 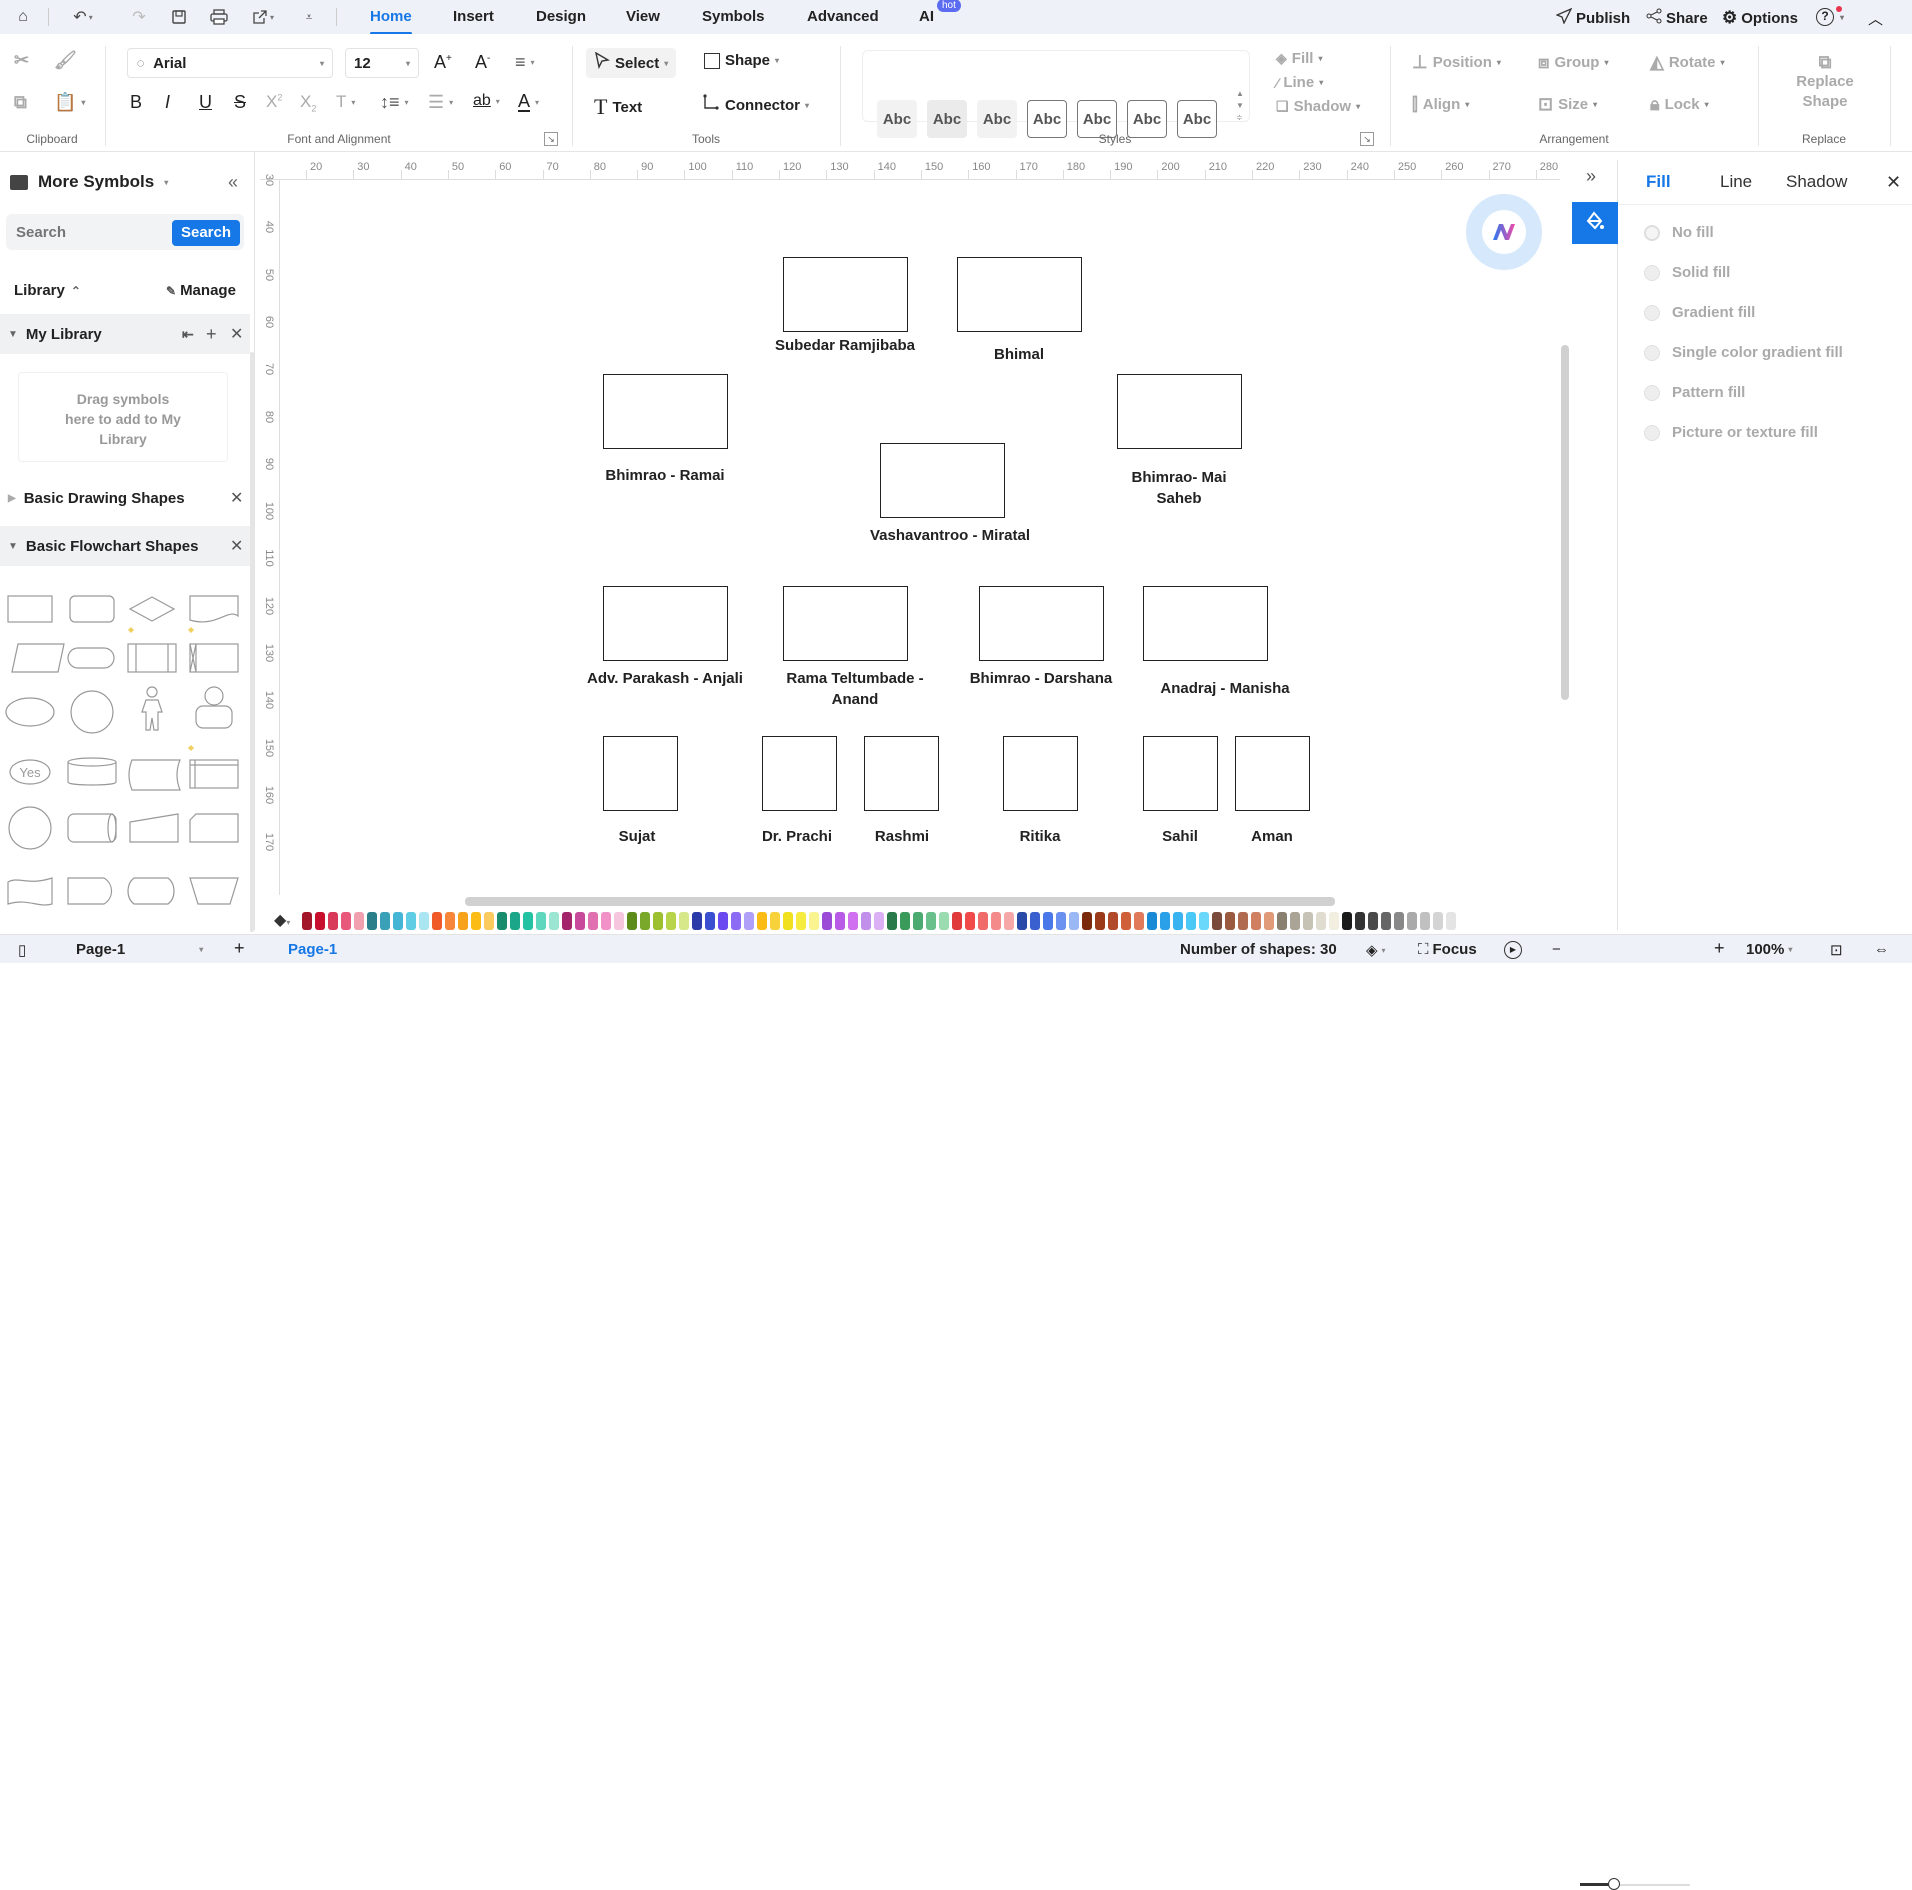 I want to click on fill-option: Gradient fill, so click(x=1699, y=312).